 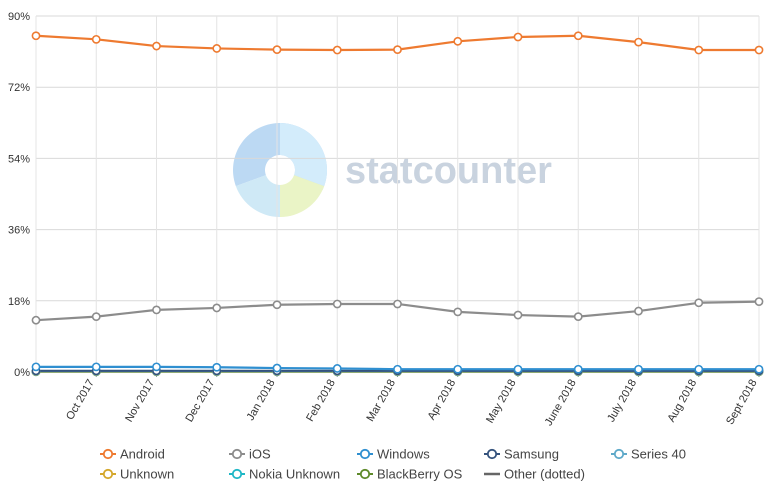 What do you see at coordinates (531, 454) in the screenshot?
I see `legend-label: Samsung` at bounding box center [531, 454].